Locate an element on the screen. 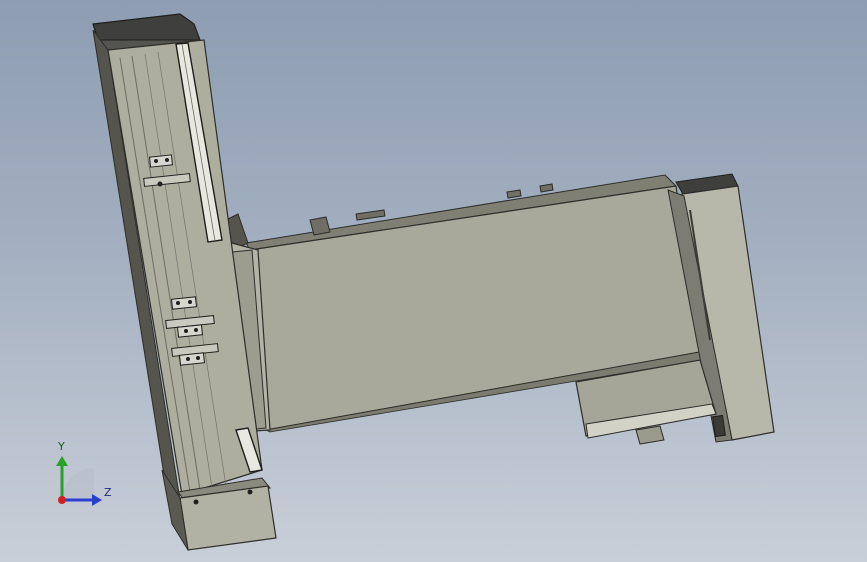 Image resolution: width=867 pixels, height=562 pixels. triad-graphic is located at coordinates (79, 481).